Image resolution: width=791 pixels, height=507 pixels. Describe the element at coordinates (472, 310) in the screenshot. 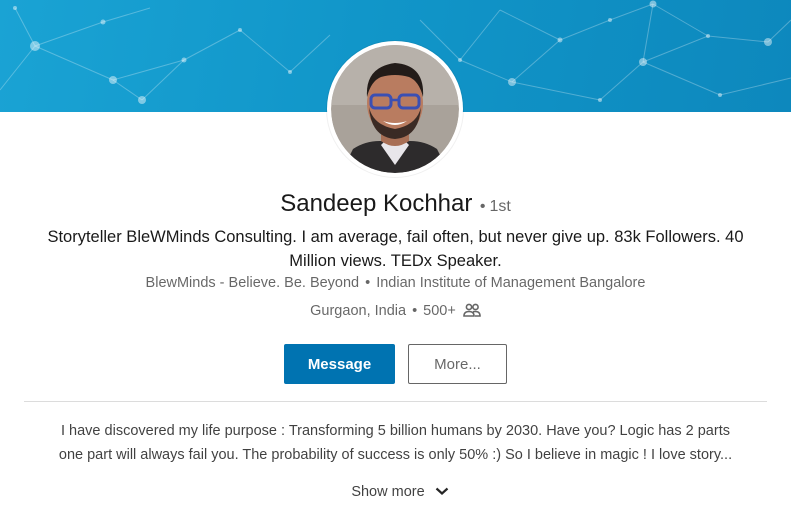

I see `people-icon` at that location.